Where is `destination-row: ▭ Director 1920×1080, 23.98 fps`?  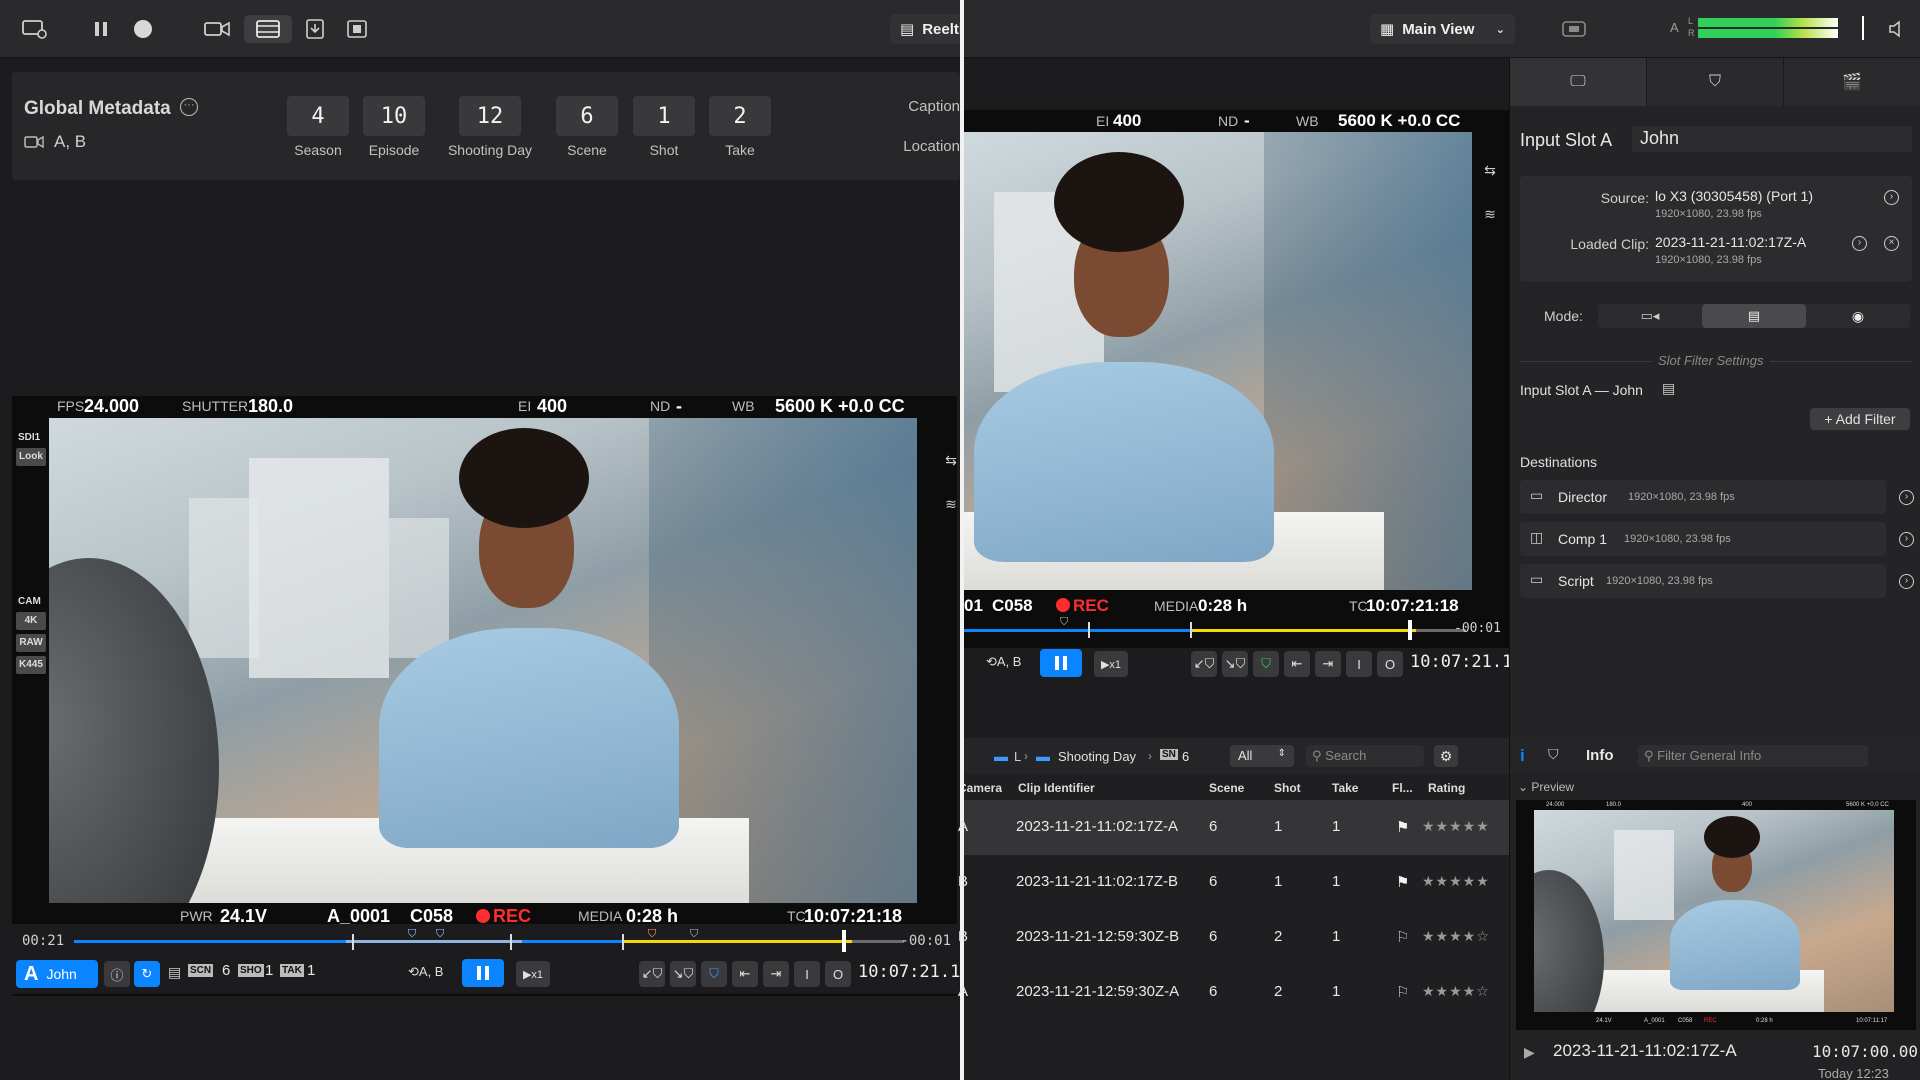
destination-row: ▭ Director 1920×1080, 23.98 fps is located at coordinates (1703, 497).